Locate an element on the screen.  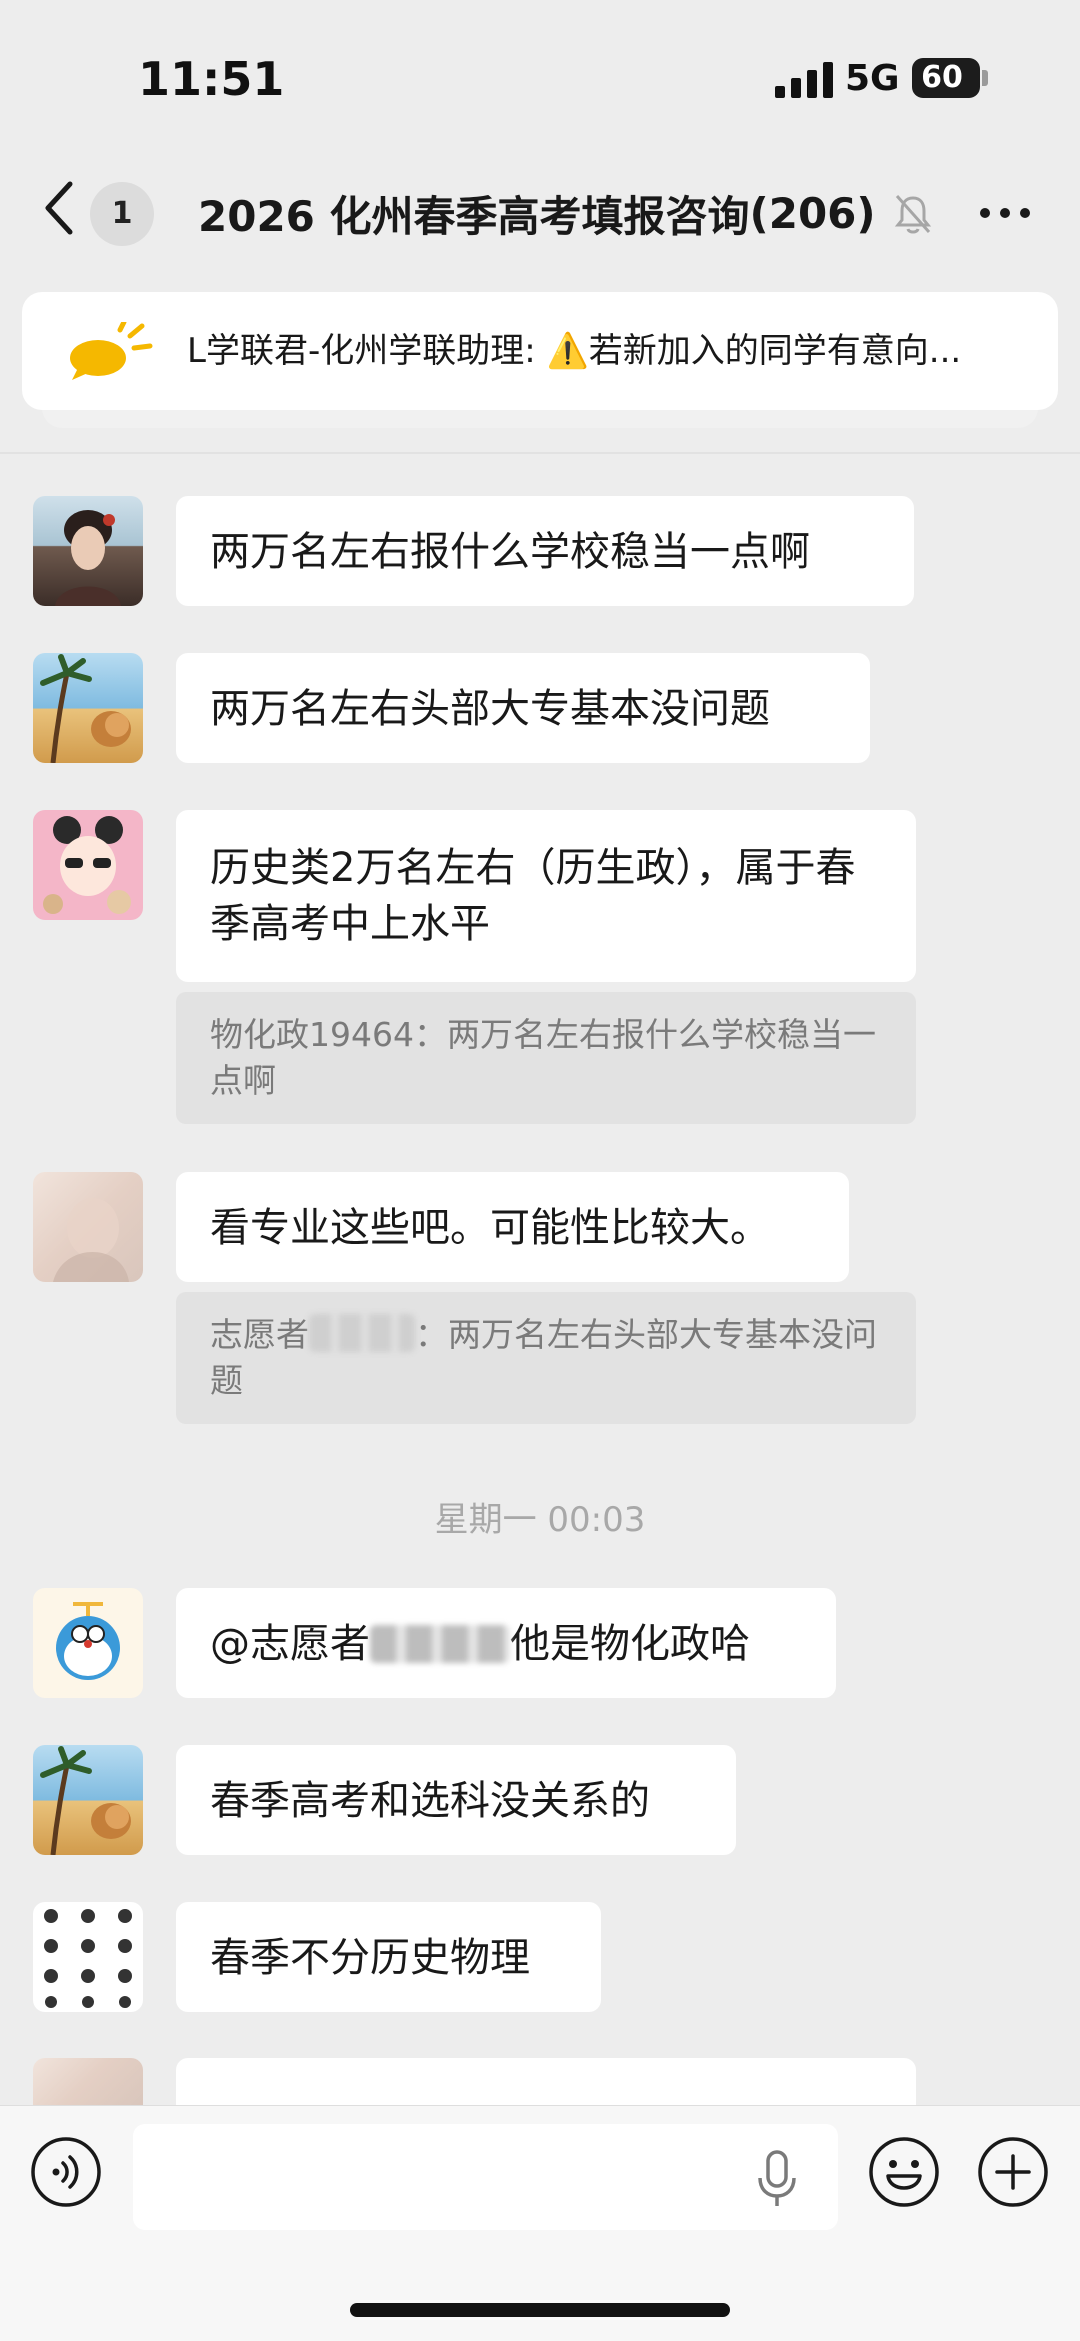
divider is located at coordinates (540, 453).